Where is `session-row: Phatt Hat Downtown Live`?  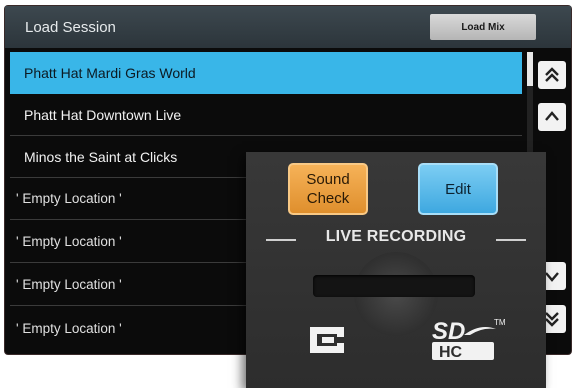
session-row: Phatt Hat Downtown Live is located at coordinates (266, 115).